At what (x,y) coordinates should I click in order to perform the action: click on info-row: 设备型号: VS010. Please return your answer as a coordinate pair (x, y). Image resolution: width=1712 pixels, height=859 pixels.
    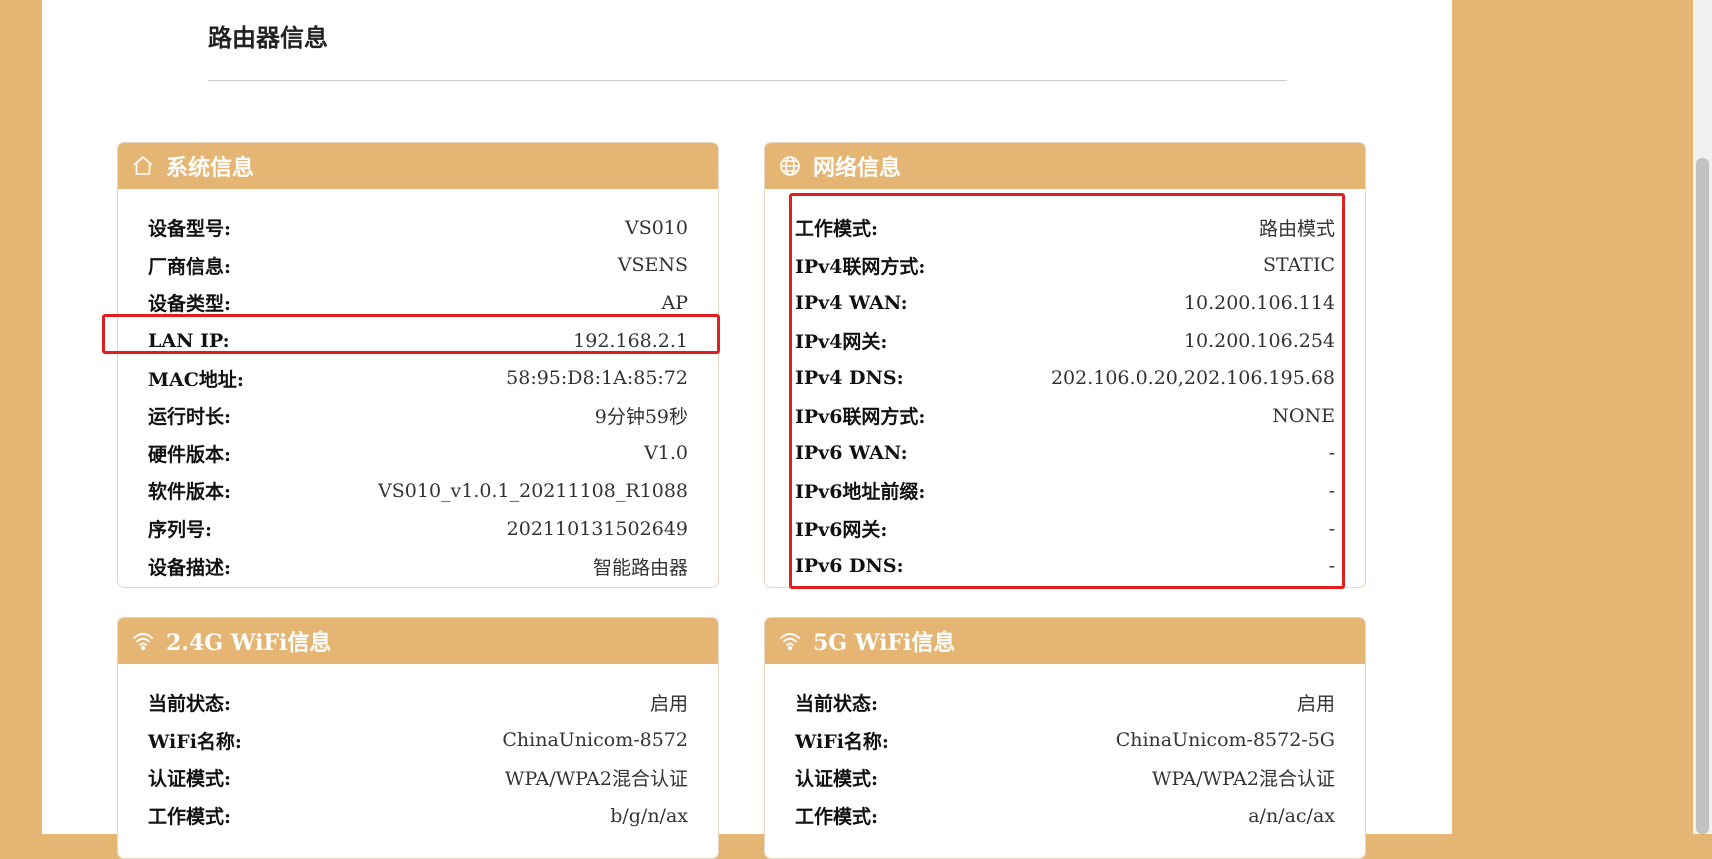
    Looking at the image, I should click on (418, 228).